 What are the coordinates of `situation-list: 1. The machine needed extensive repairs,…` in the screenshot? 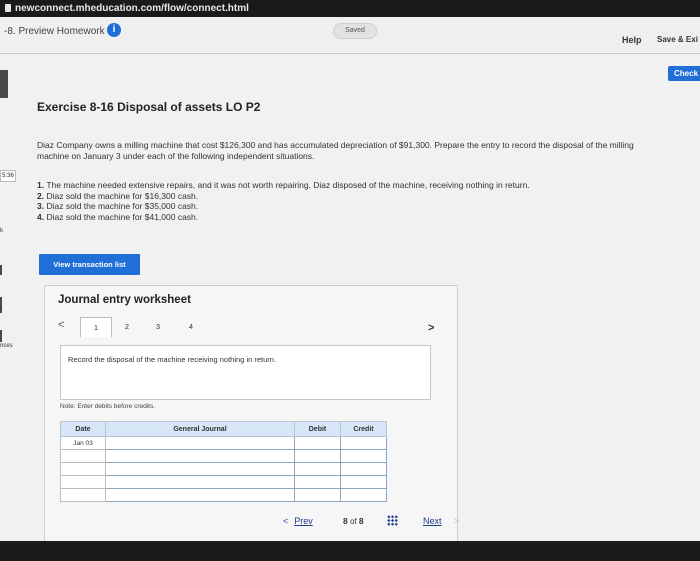 It's located at (347, 201).